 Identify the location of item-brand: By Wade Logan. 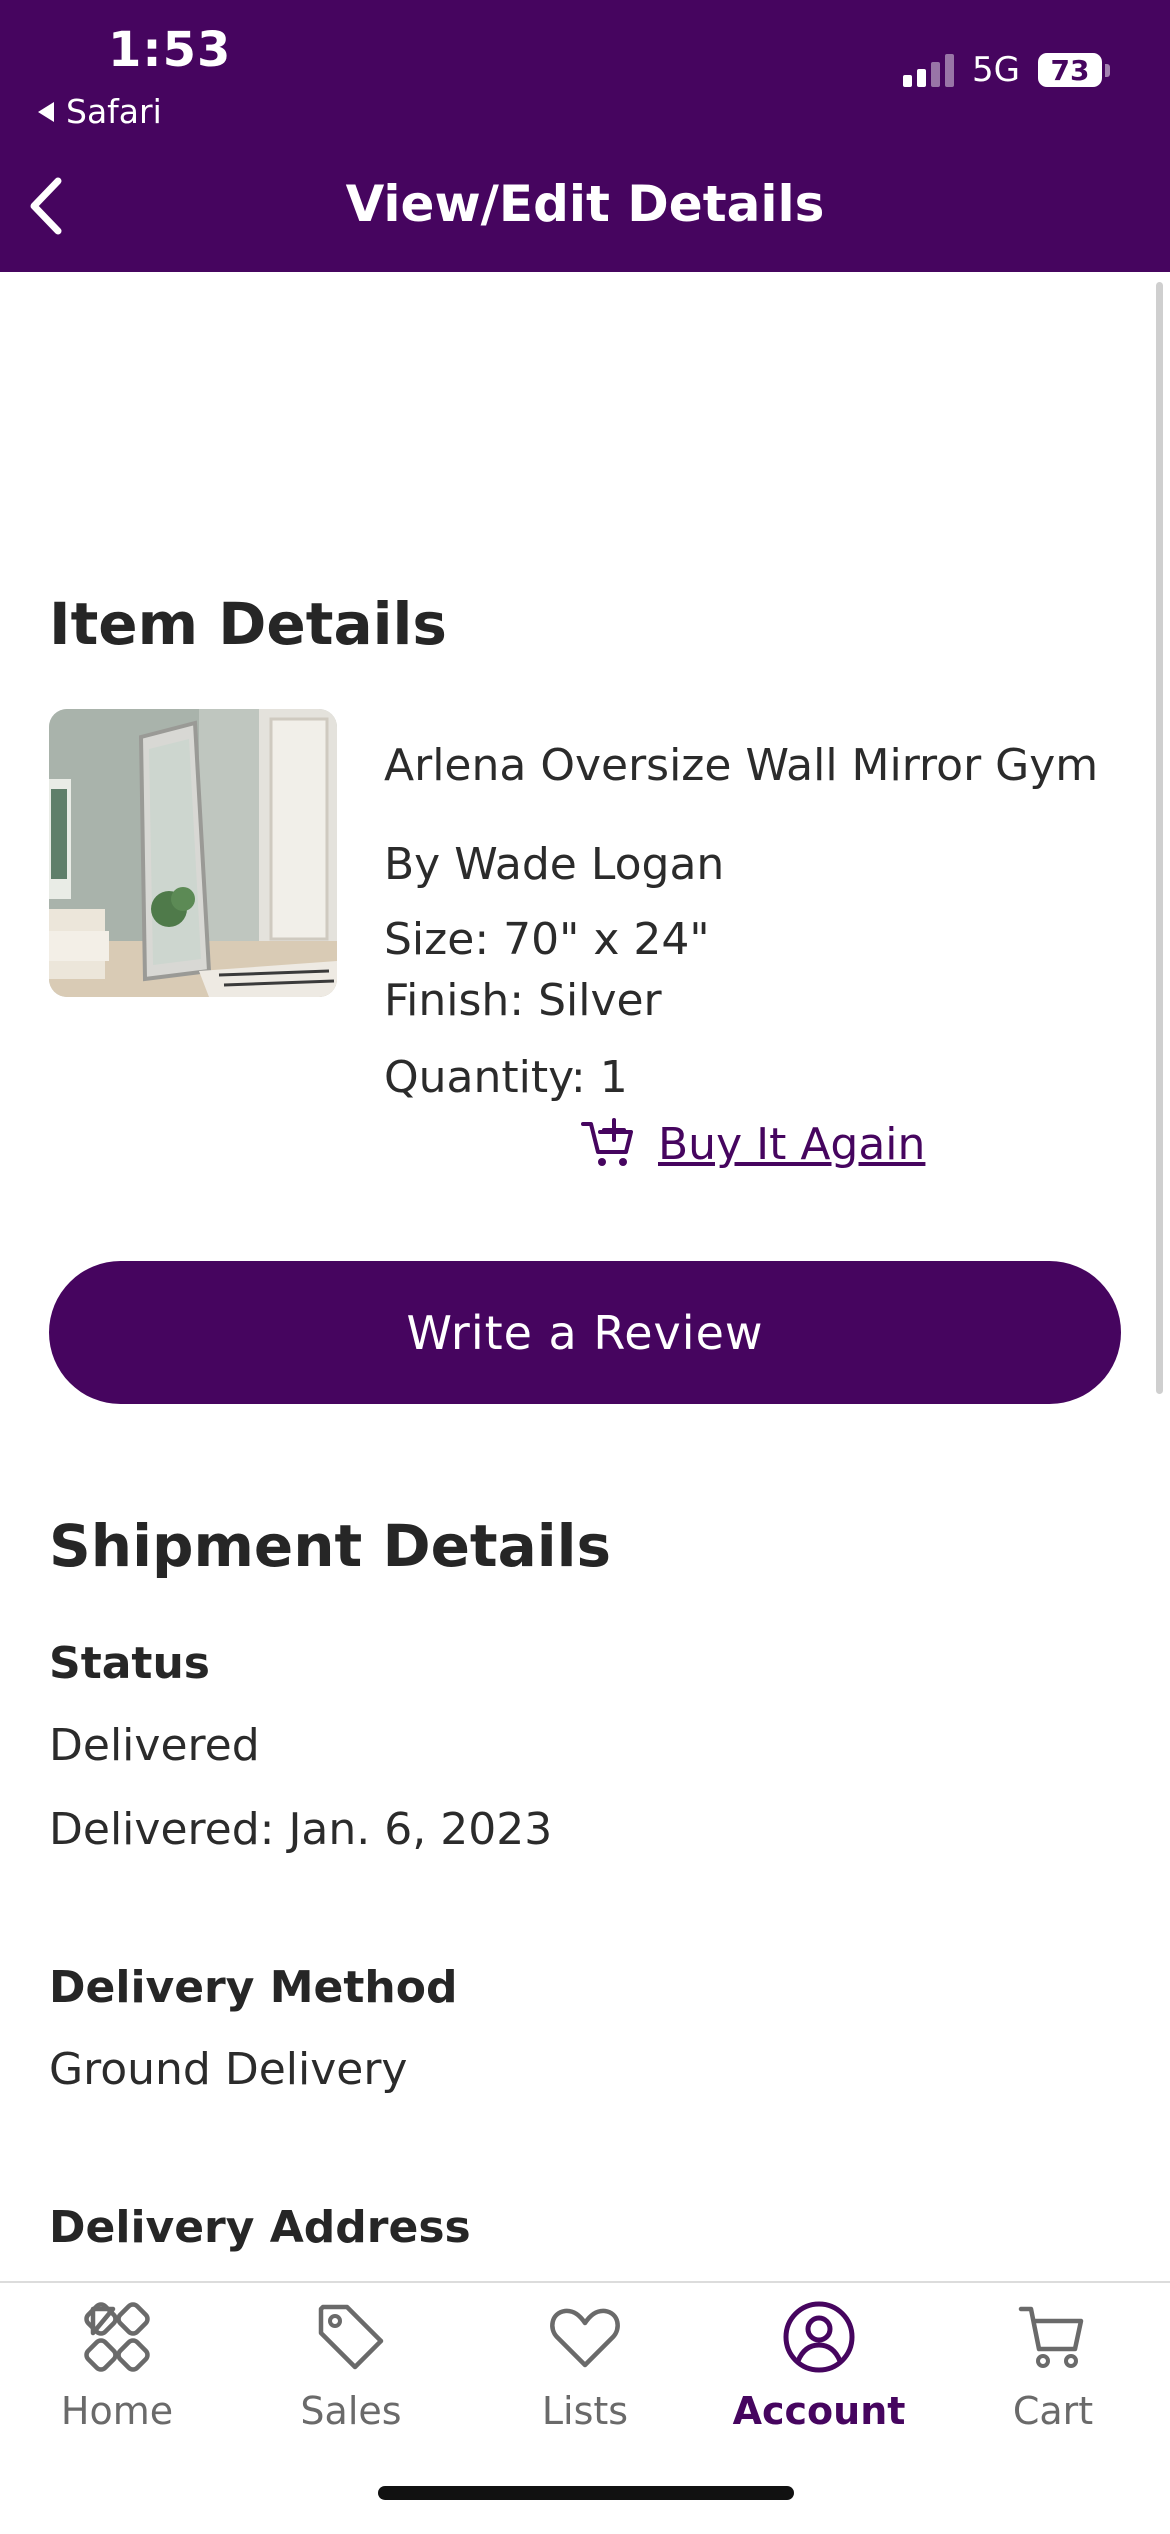
(554, 864).